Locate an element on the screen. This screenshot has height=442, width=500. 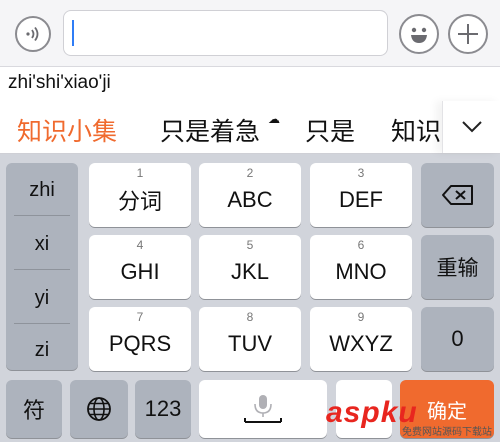
globe-key is located at coordinates (99, 409).